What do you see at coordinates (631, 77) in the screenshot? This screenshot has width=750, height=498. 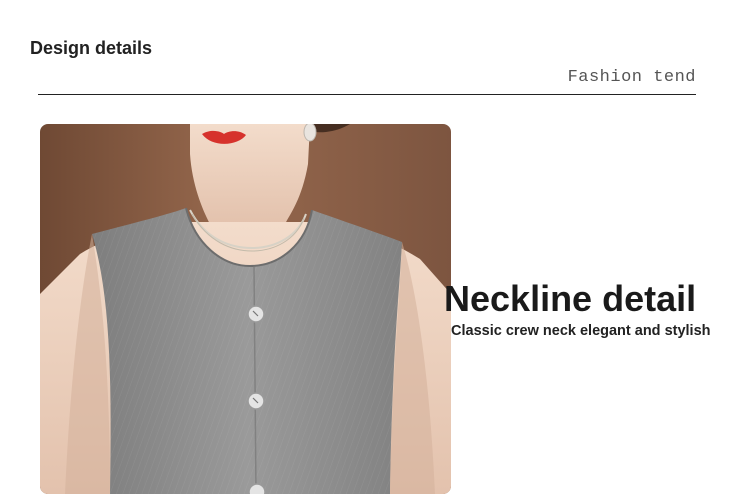 I see `section-tagline: Fashion tend` at bounding box center [631, 77].